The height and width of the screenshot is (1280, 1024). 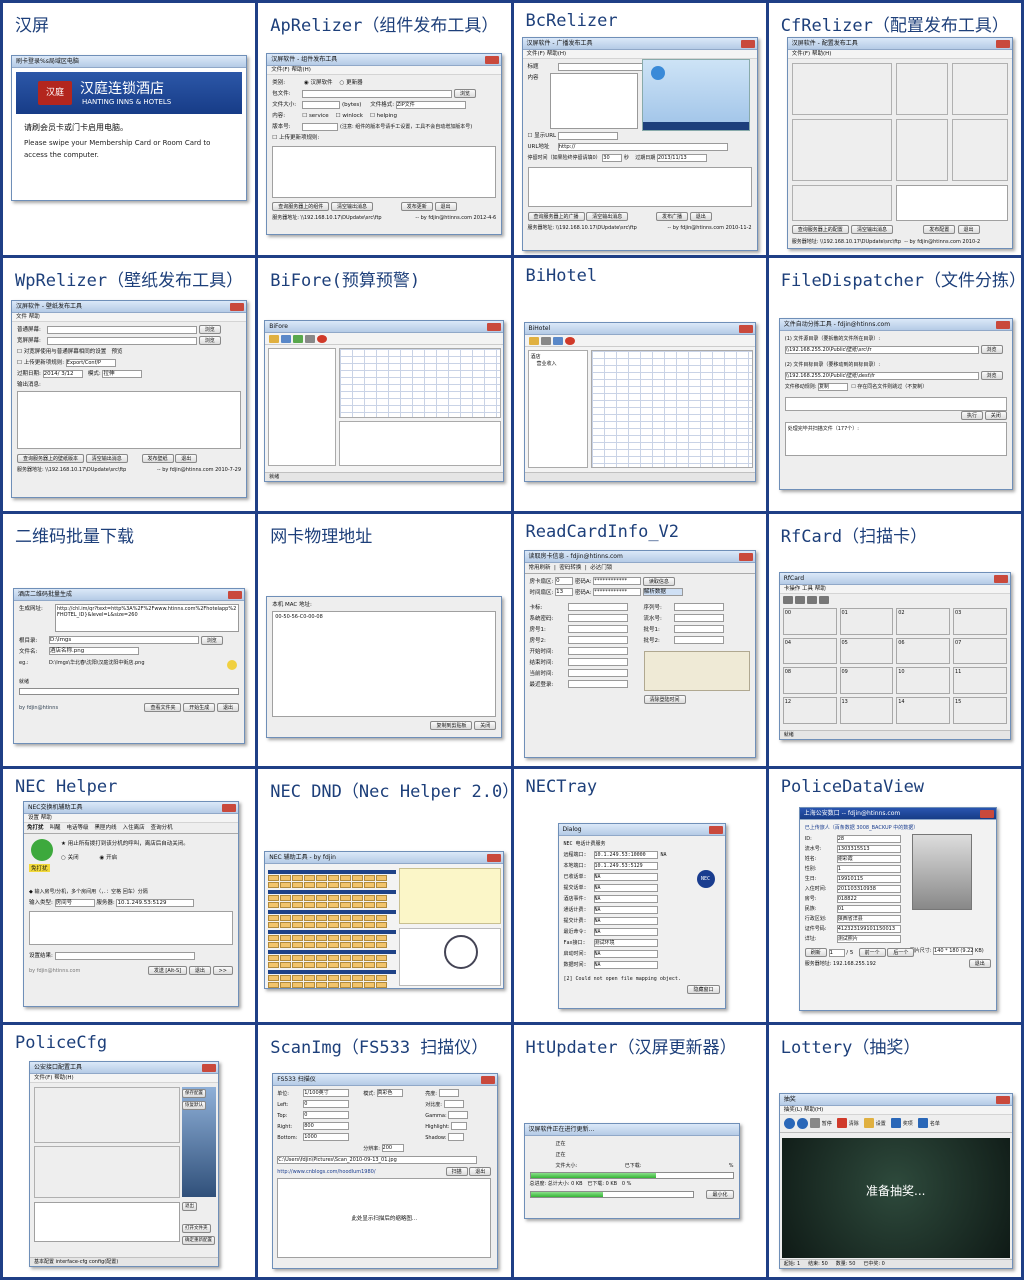 I want to click on gamma-input, so click(x=458, y=1115).